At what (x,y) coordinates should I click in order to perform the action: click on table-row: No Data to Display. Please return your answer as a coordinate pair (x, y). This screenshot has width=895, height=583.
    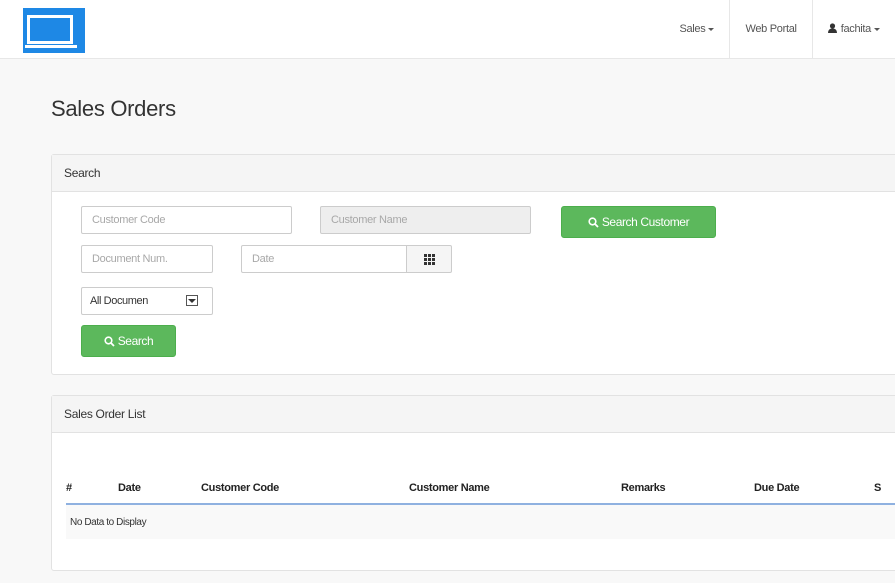
    Looking at the image, I should click on (480, 521).